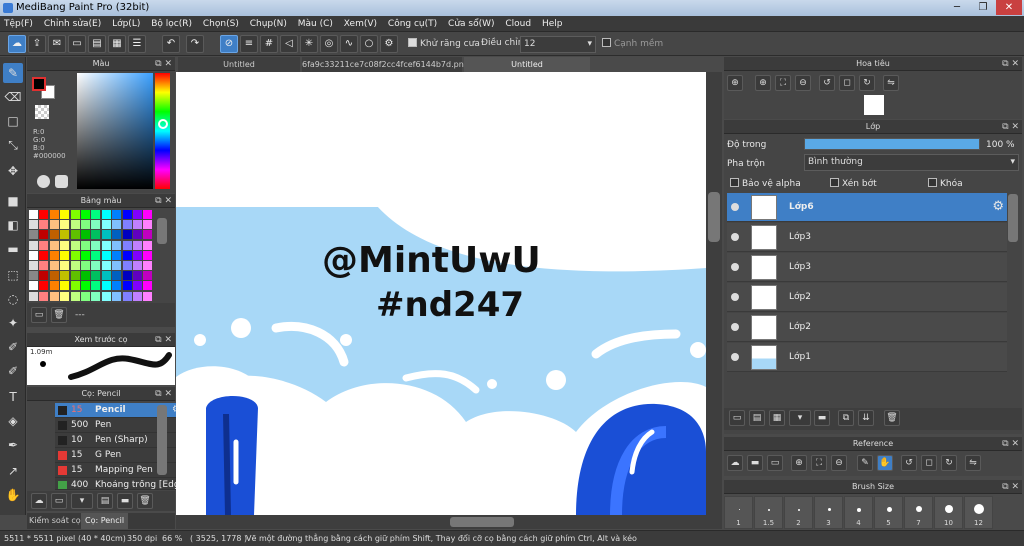  I want to click on menu-cloud: Cloud, so click(518, 24).